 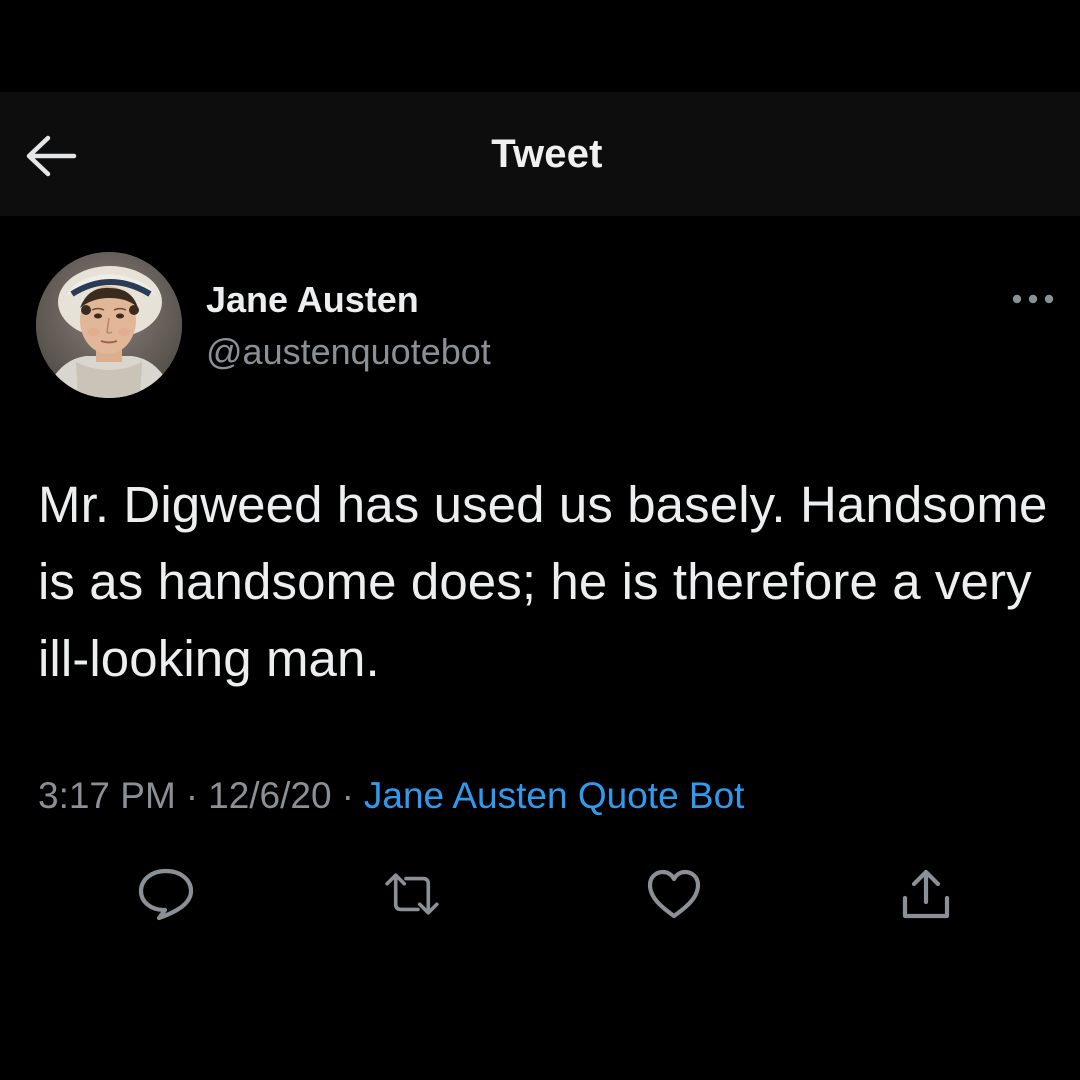 What do you see at coordinates (107, 795) in the screenshot?
I see `tweet-time: 3:17 PM` at bounding box center [107, 795].